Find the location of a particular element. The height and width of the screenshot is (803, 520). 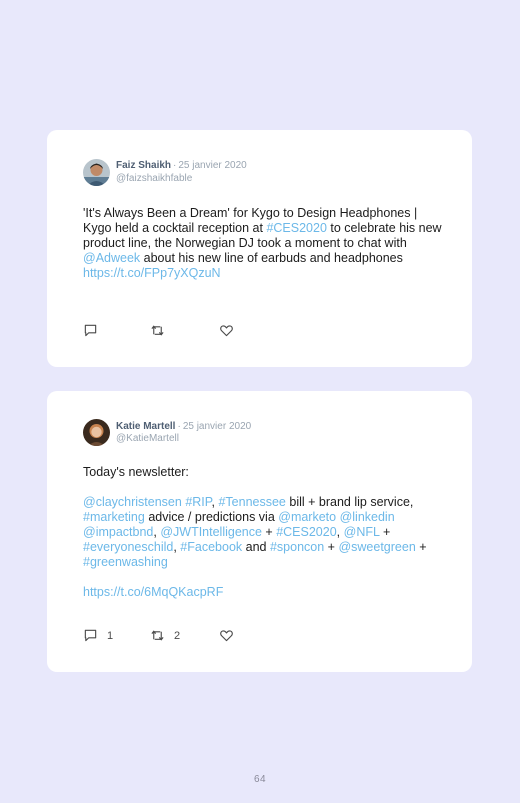

author-line: Katie Martell · 25 janvier 2020 is located at coordinates (183, 426).